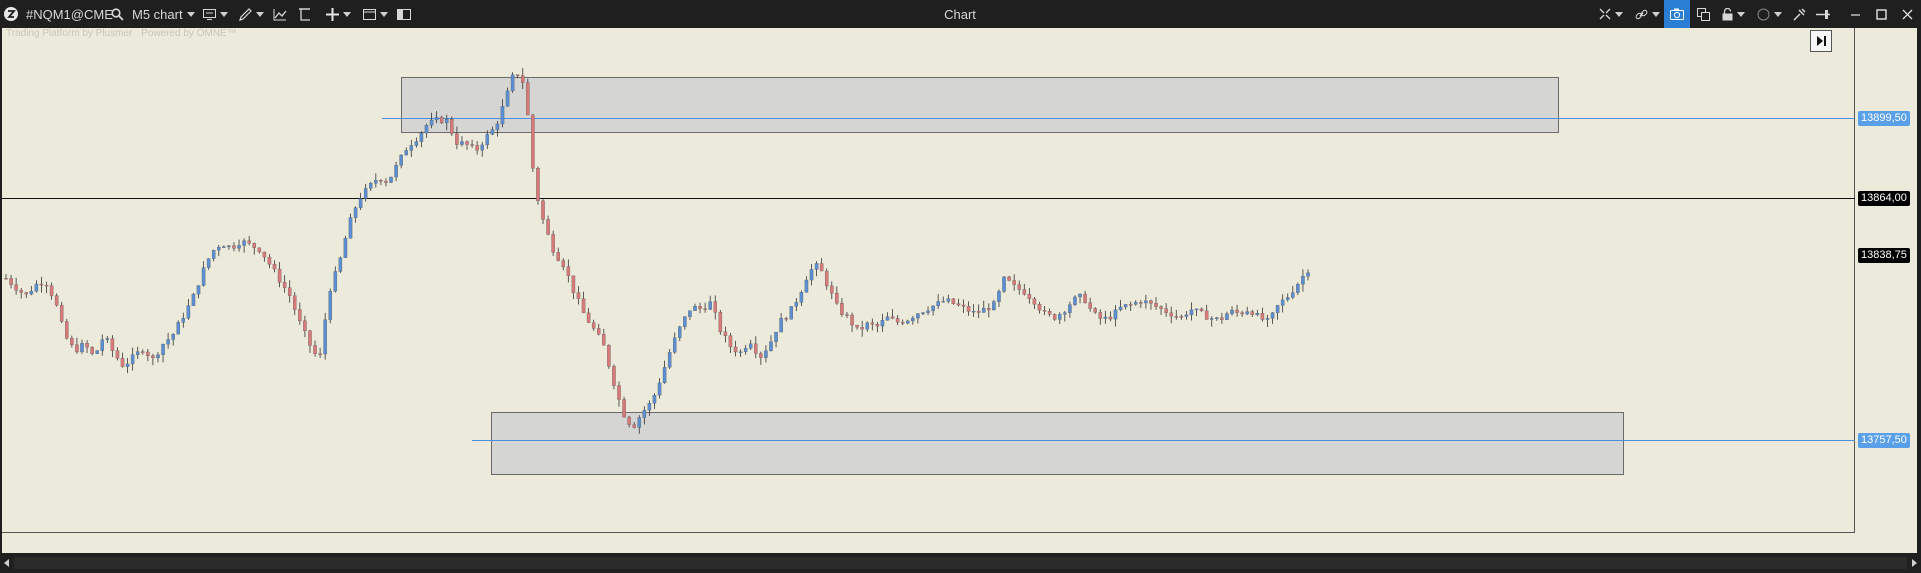  I want to click on scroll-left-icon, so click(7, 563).